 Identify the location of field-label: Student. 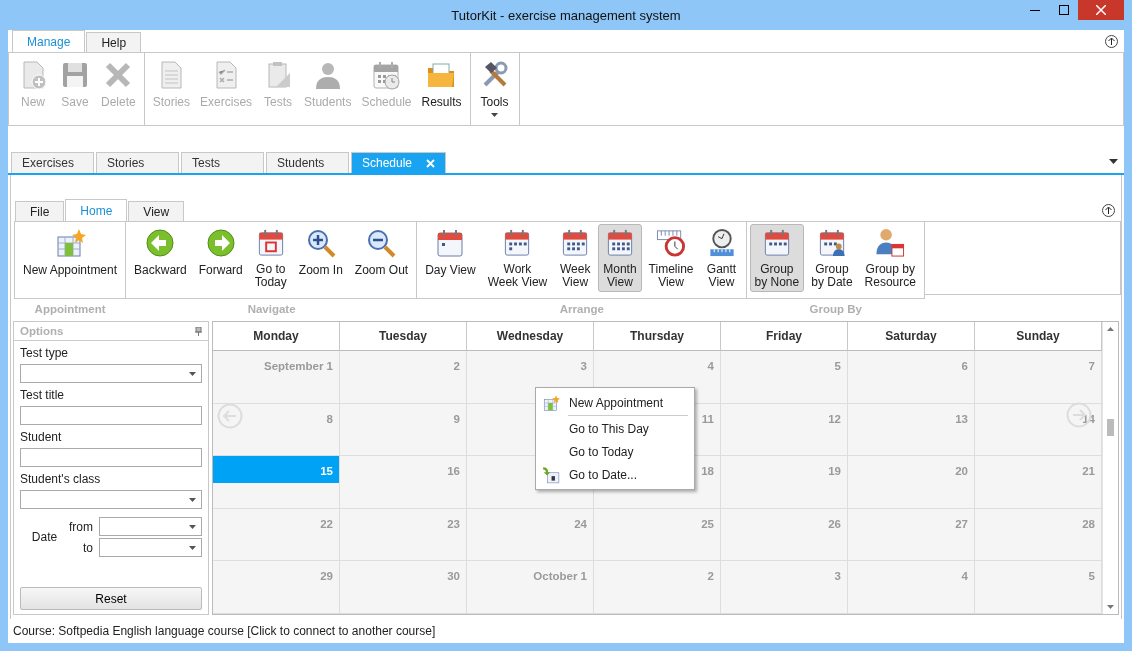
(41, 437).